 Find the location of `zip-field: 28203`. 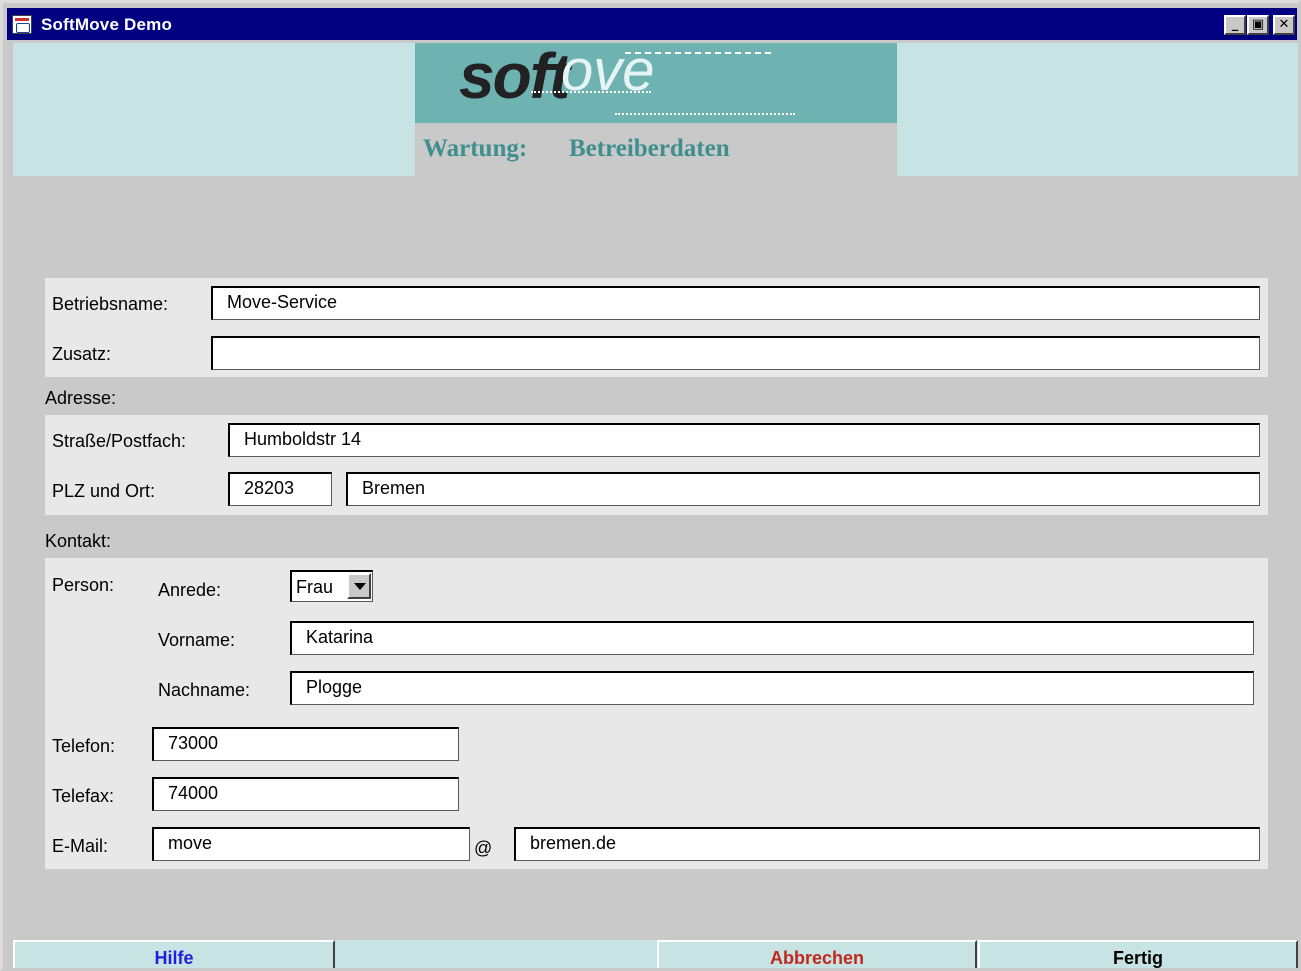

zip-field: 28203 is located at coordinates (280, 489).